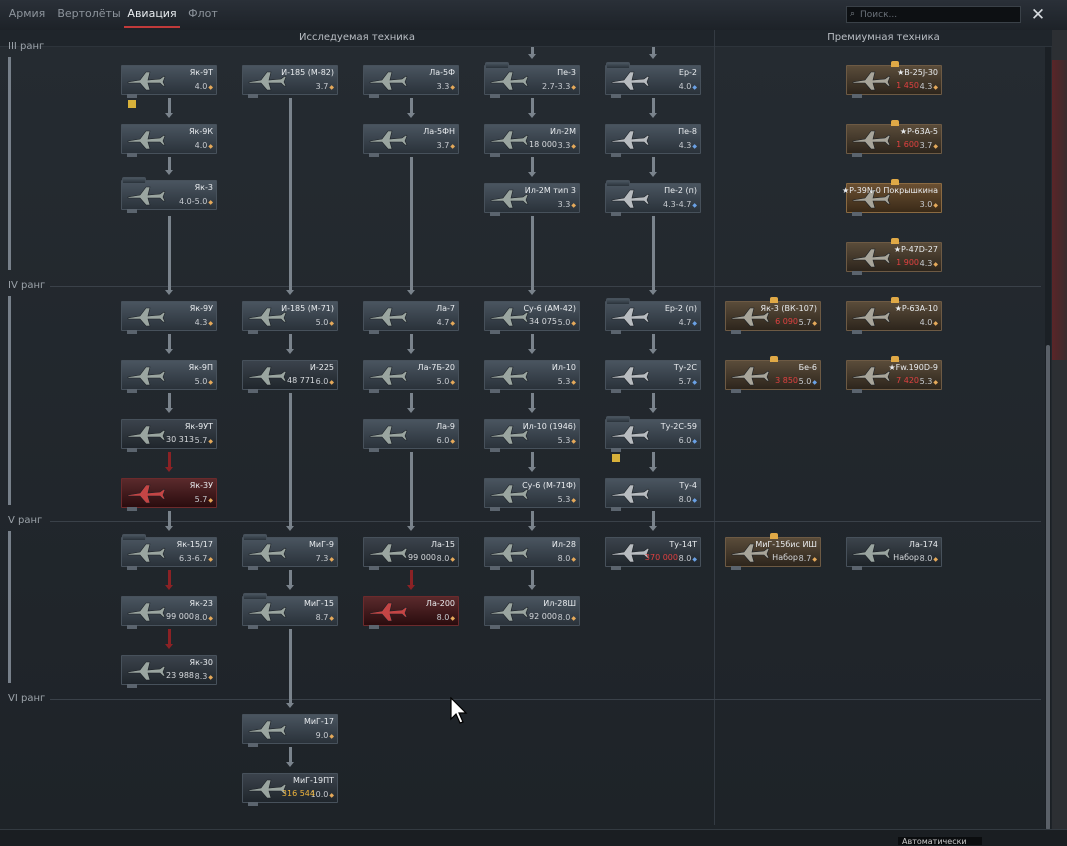 This screenshot has width=1067, height=846. Describe the element at coordinates (169, 494) in the screenshot. I see `vehicle-card: Як-3У 5.7◆` at that location.